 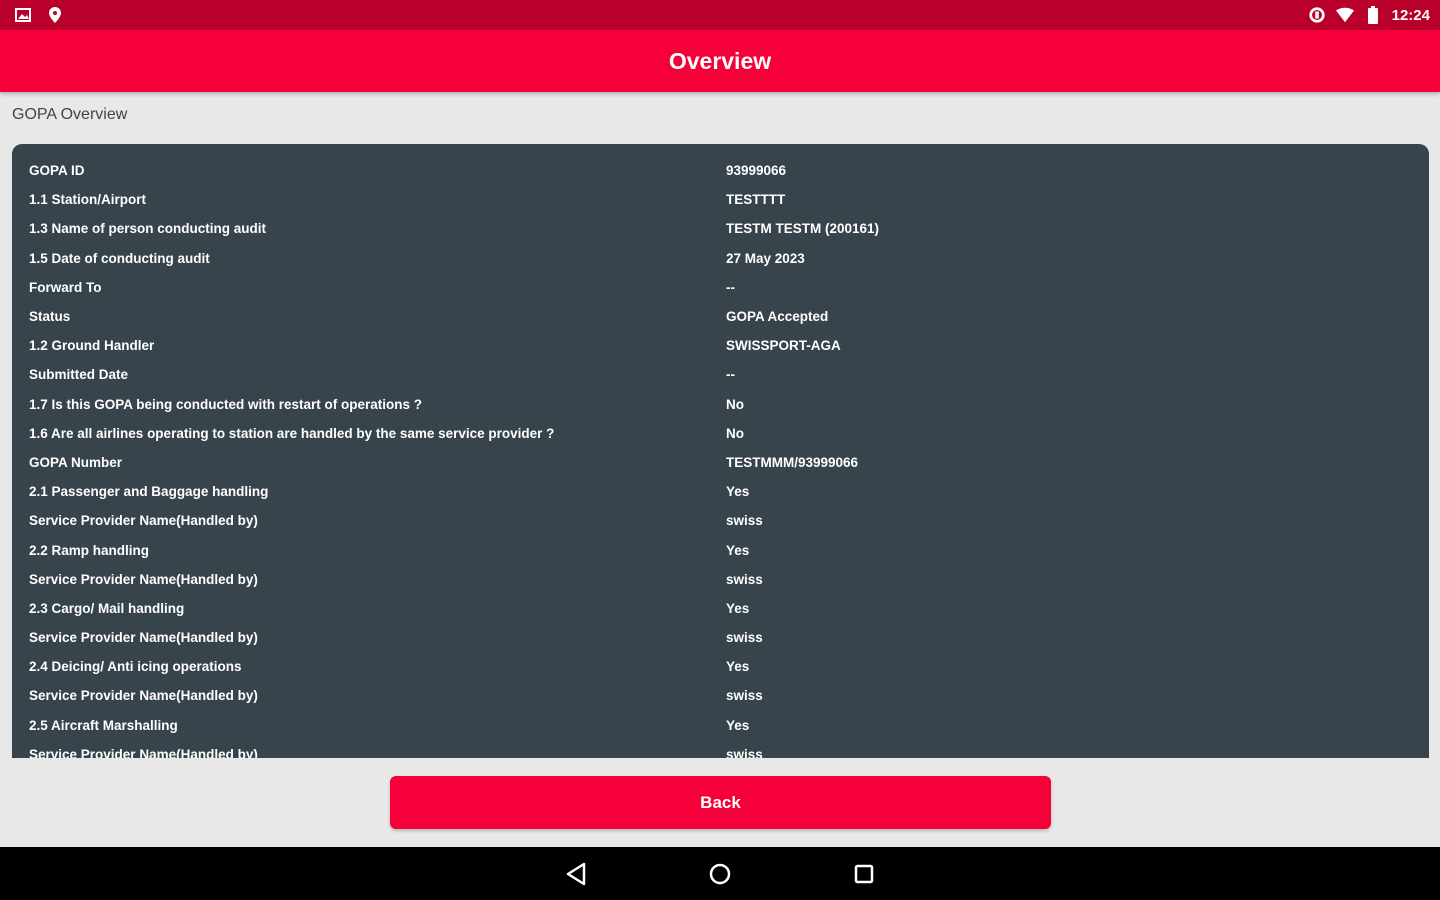 I want to click on detail-row: 2.4 Deicing/ Anti icing operations Yes, so click(x=720, y=666).